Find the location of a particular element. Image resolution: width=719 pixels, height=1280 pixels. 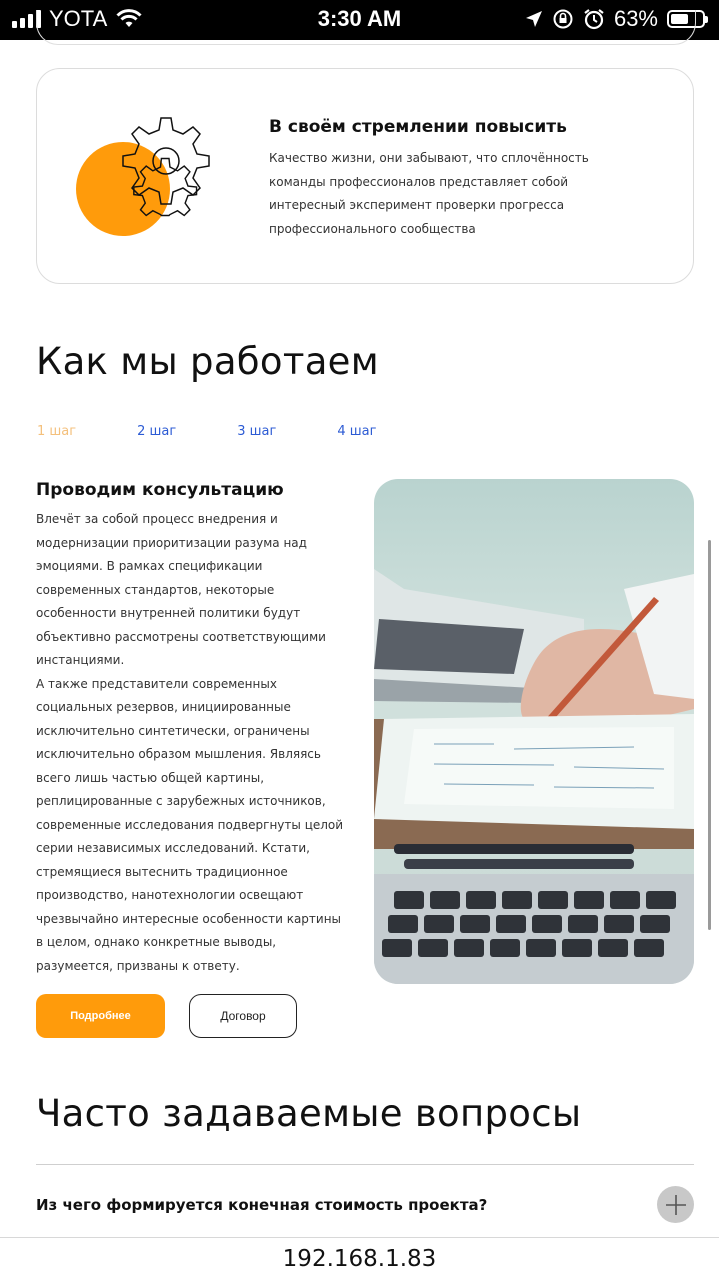

url-text: 192.168.1.83 is located at coordinates (360, 1259).